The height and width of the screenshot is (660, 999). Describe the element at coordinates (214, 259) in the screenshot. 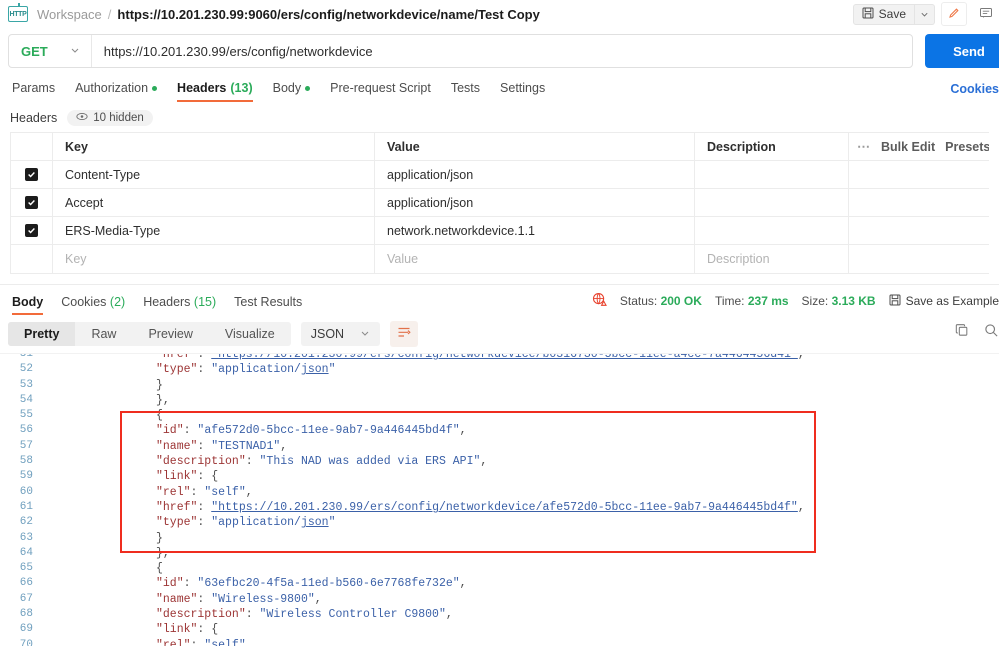

I see `new-key-input: Key` at that location.